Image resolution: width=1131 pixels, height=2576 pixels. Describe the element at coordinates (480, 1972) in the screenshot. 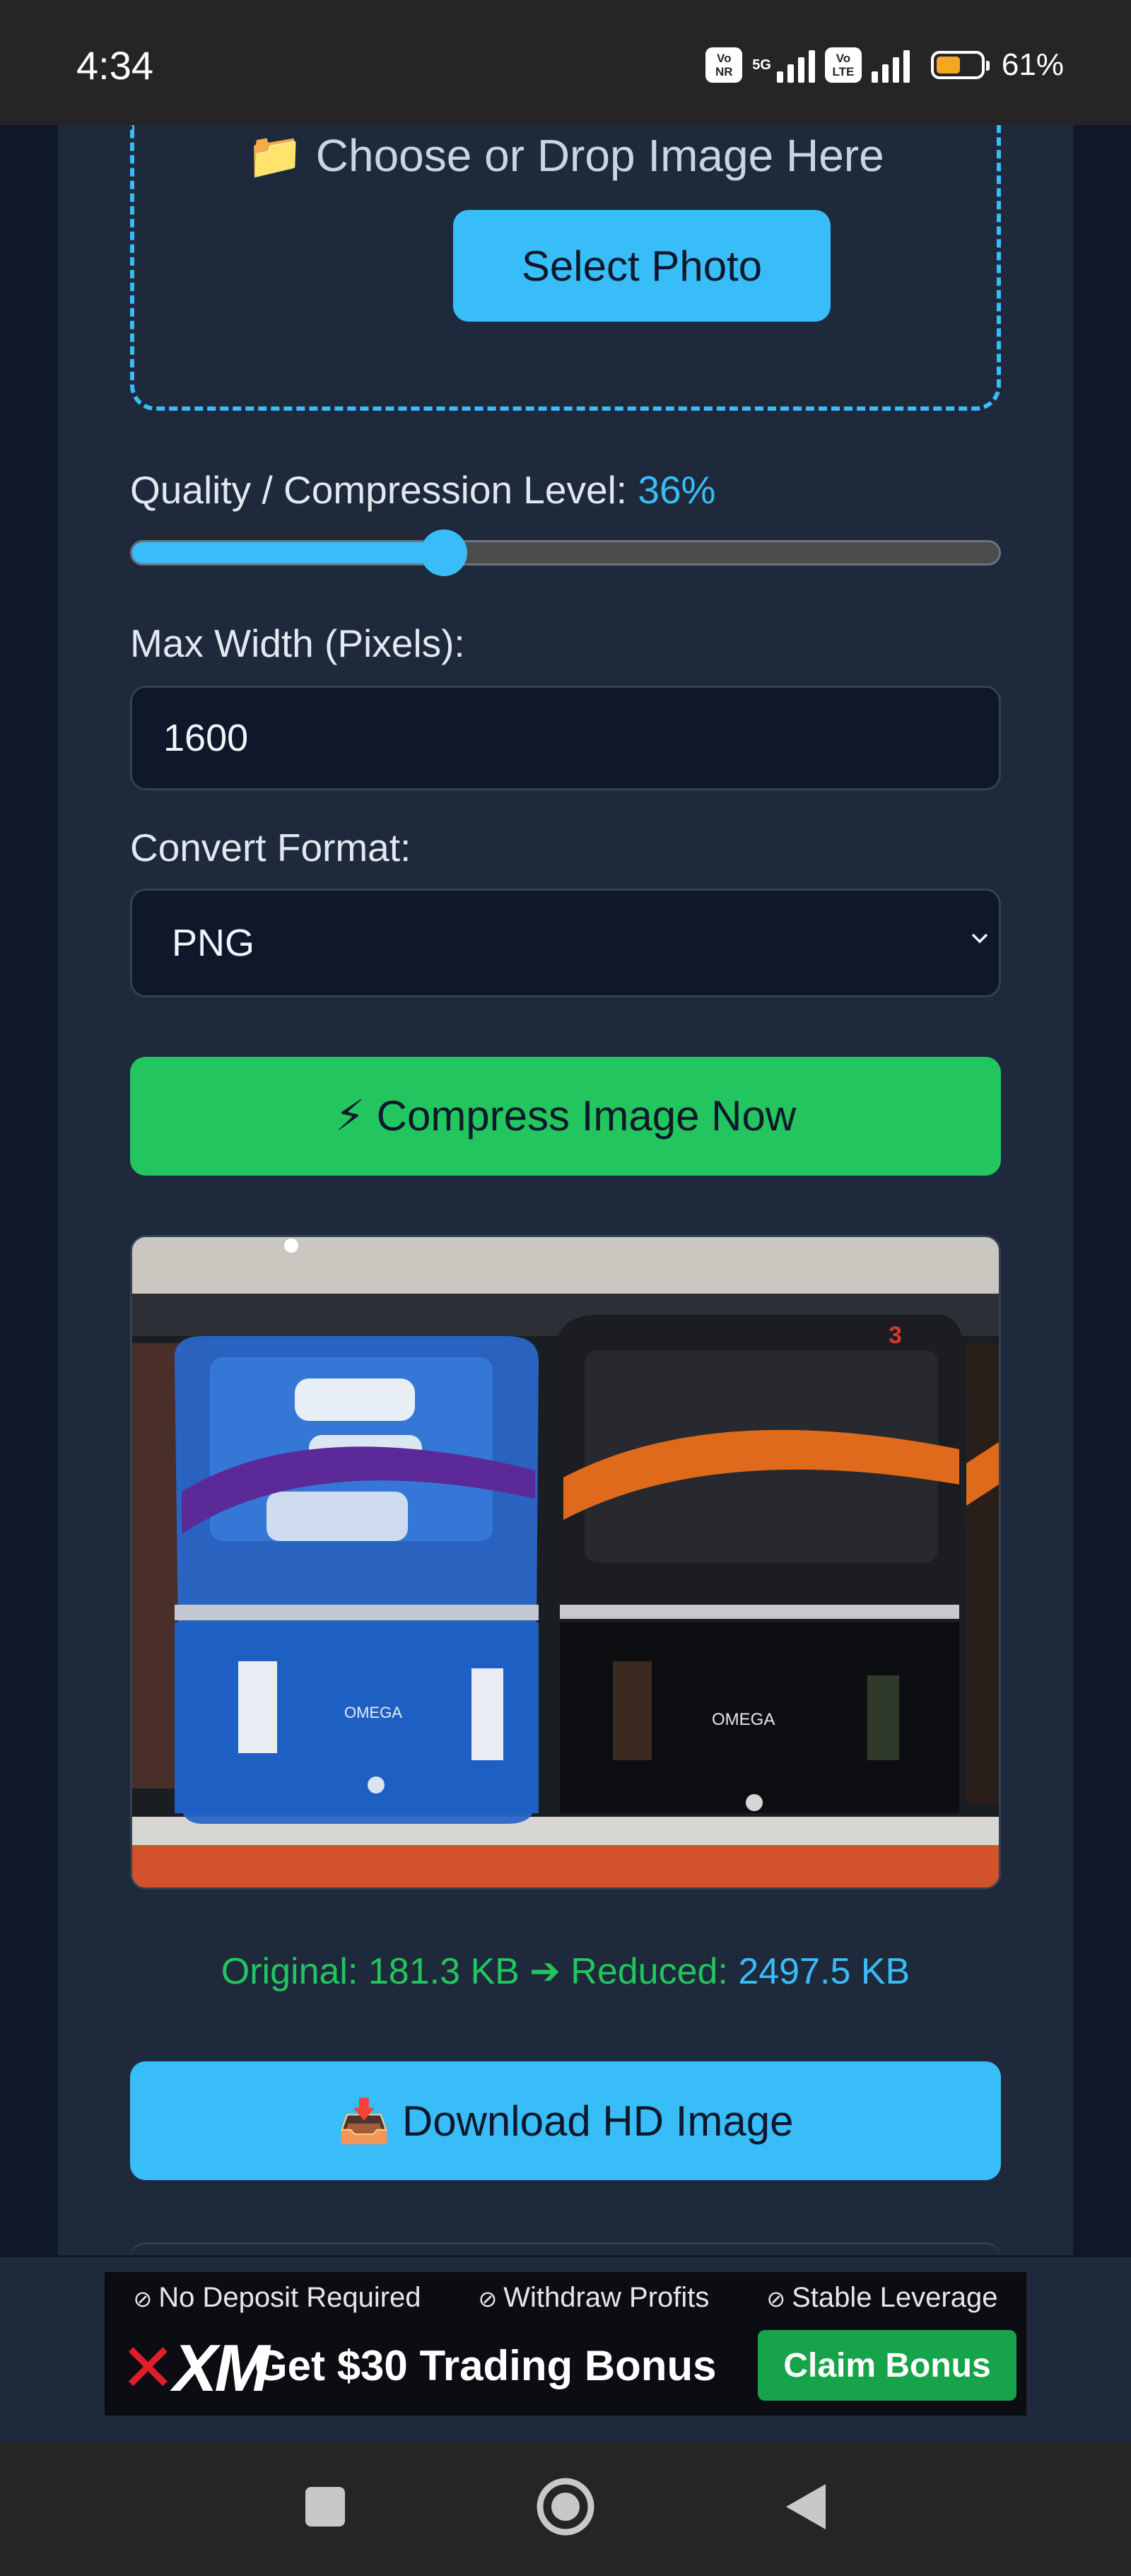

I see `original-size-text: Original: 181.3 KB ➔ Reduced:` at that location.